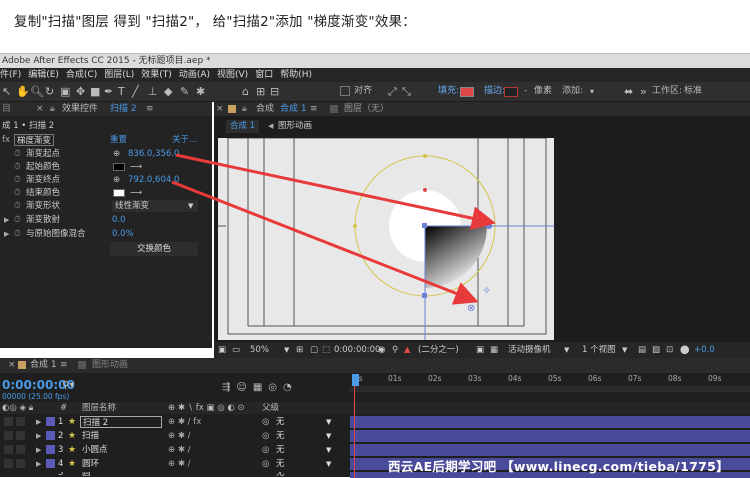 The height and width of the screenshot is (478, 750). I want to click on annotation-arrows, so click(333, 229).